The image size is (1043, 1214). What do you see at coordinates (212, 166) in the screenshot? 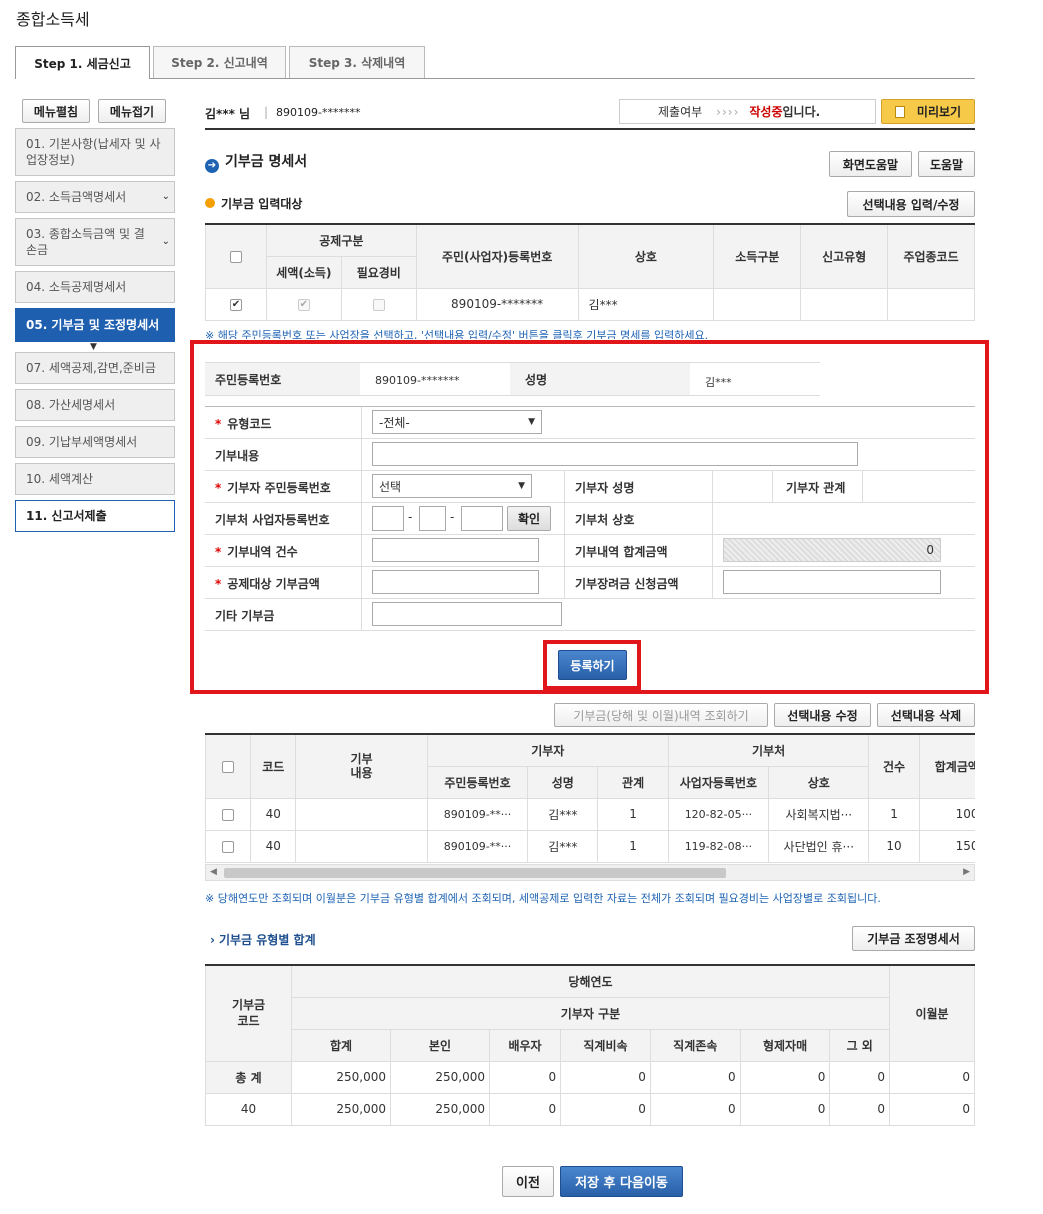
I see `arrow-right-icon: ➔` at bounding box center [212, 166].